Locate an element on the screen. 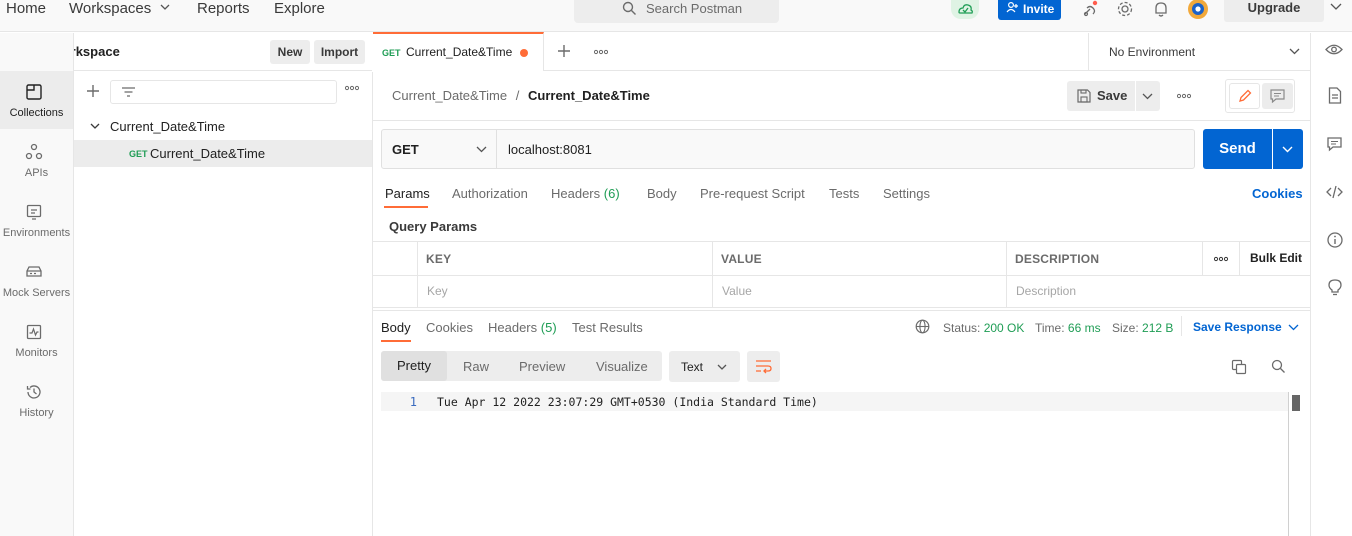  info-icon is located at coordinates (1335, 240).